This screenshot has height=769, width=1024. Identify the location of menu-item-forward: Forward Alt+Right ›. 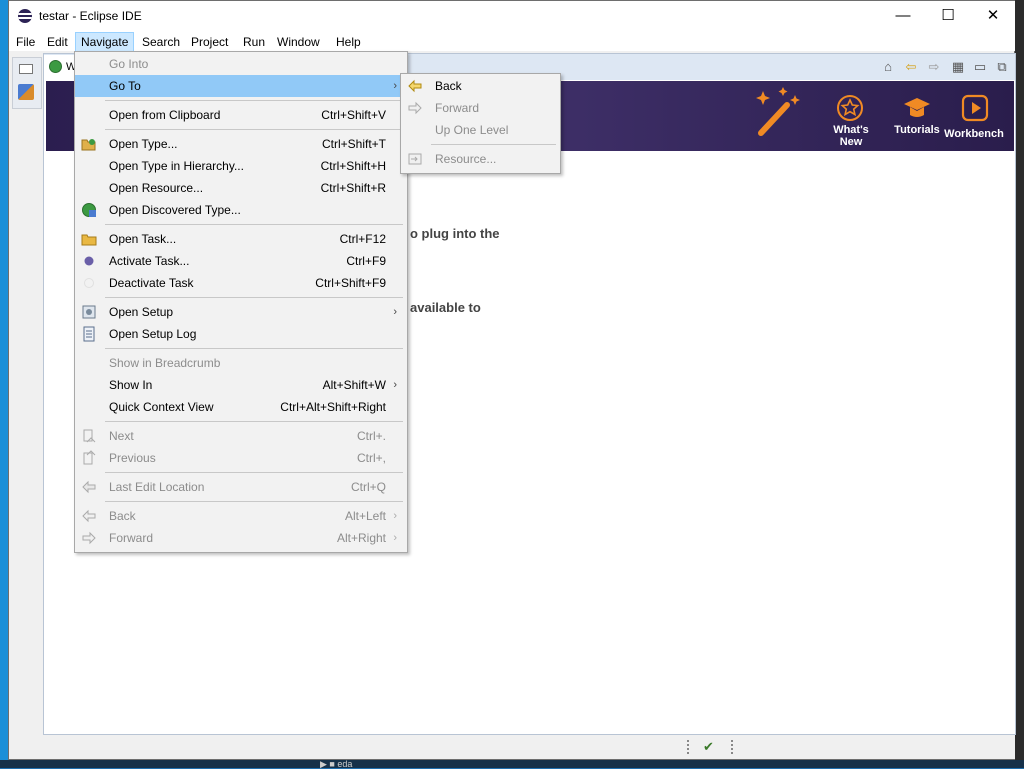
(240, 538).